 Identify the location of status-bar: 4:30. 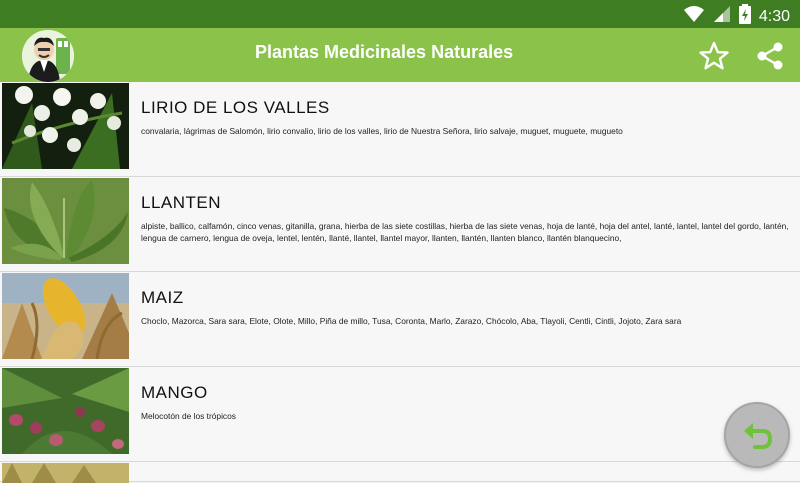
(400, 14).